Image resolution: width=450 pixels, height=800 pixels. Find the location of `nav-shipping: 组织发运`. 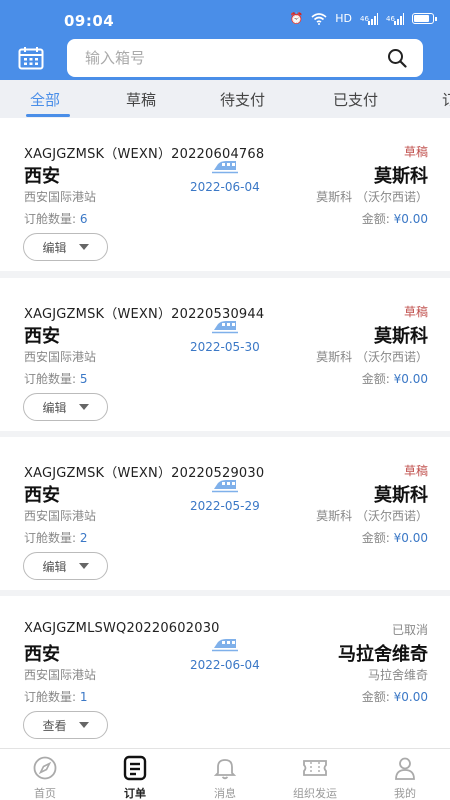

nav-shipping: 组织发运 is located at coordinates (315, 776).